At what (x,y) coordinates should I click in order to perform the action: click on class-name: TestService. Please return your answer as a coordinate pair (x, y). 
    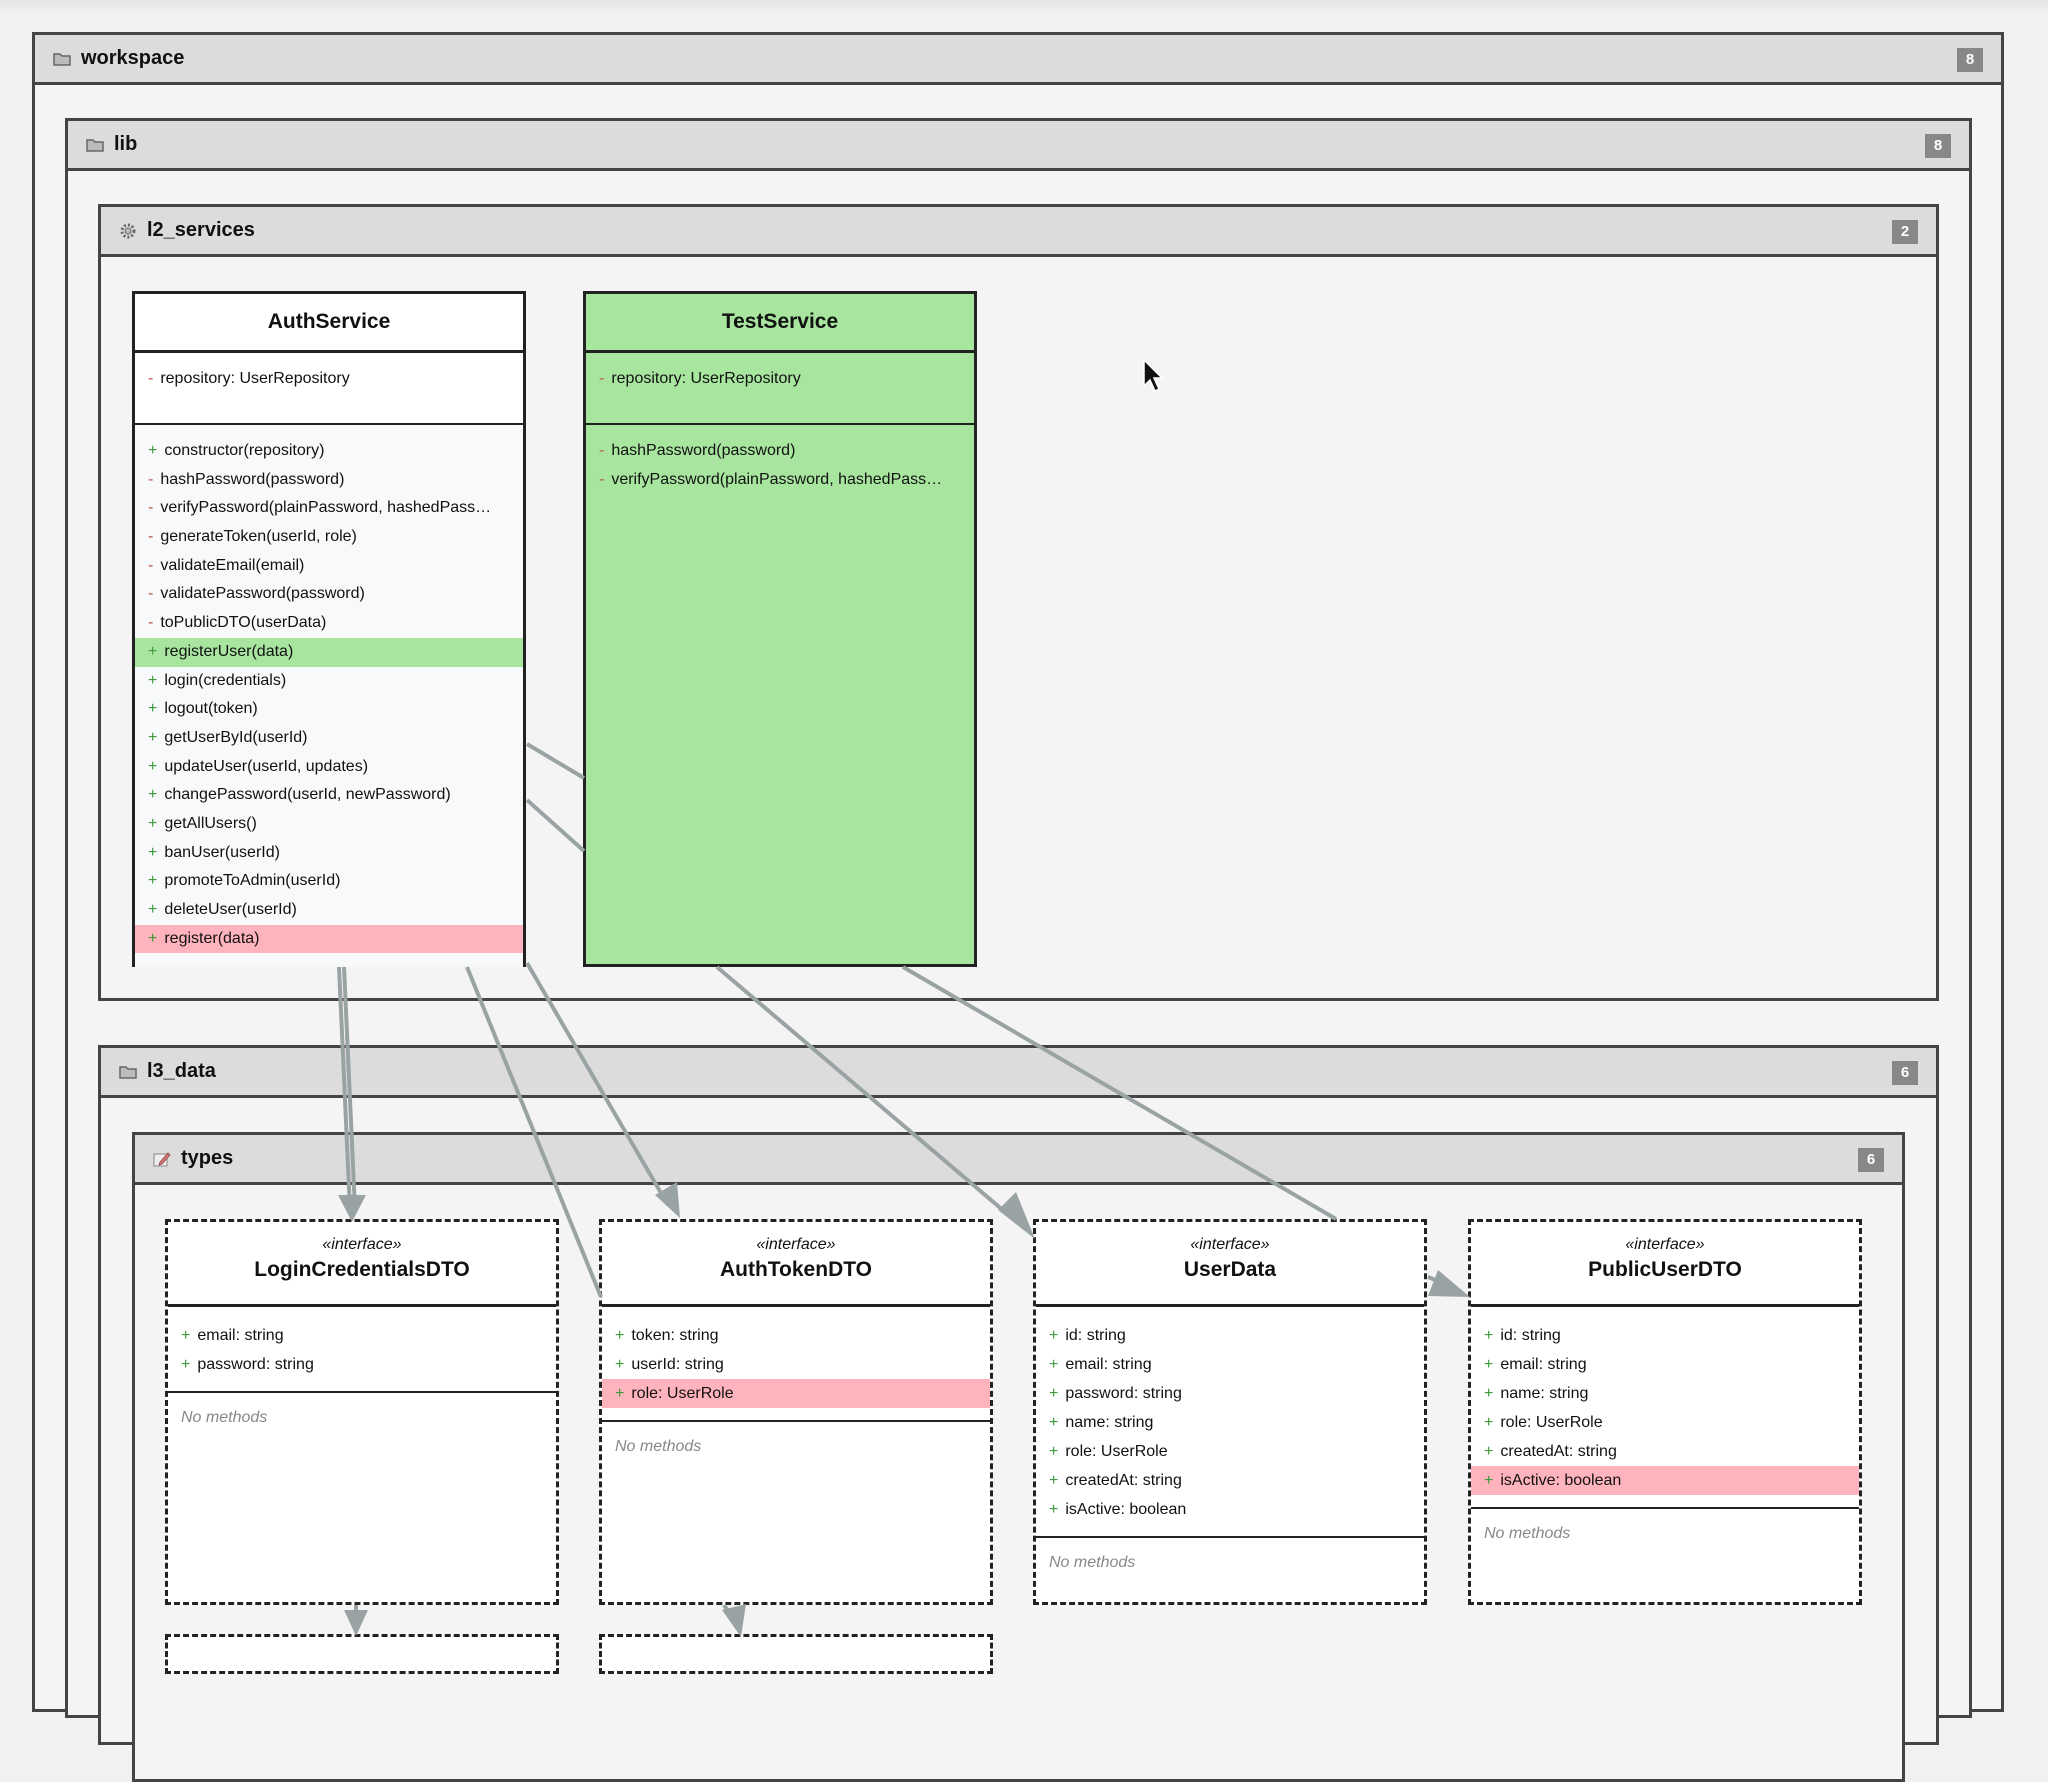
    Looking at the image, I should click on (780, 321).